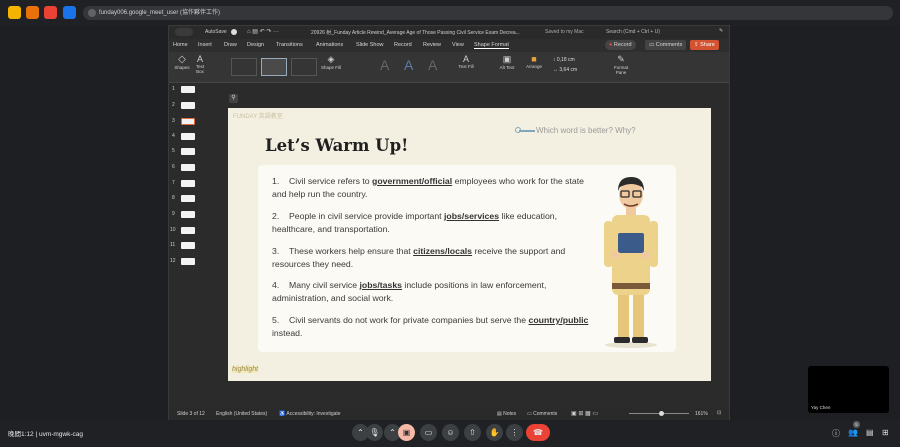  I want to click on more-options-icon: ⋮, so click(514, 432).